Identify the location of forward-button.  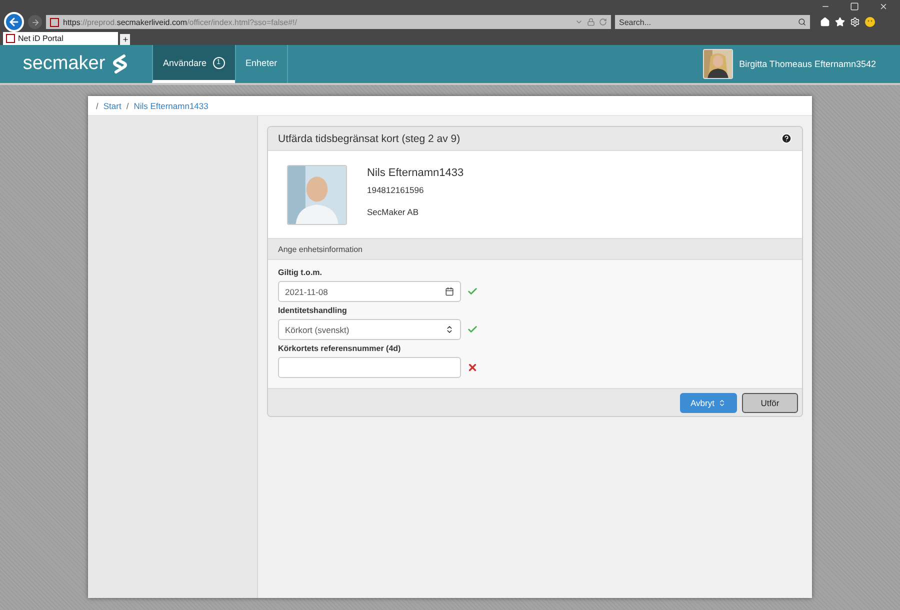
(35, 22).